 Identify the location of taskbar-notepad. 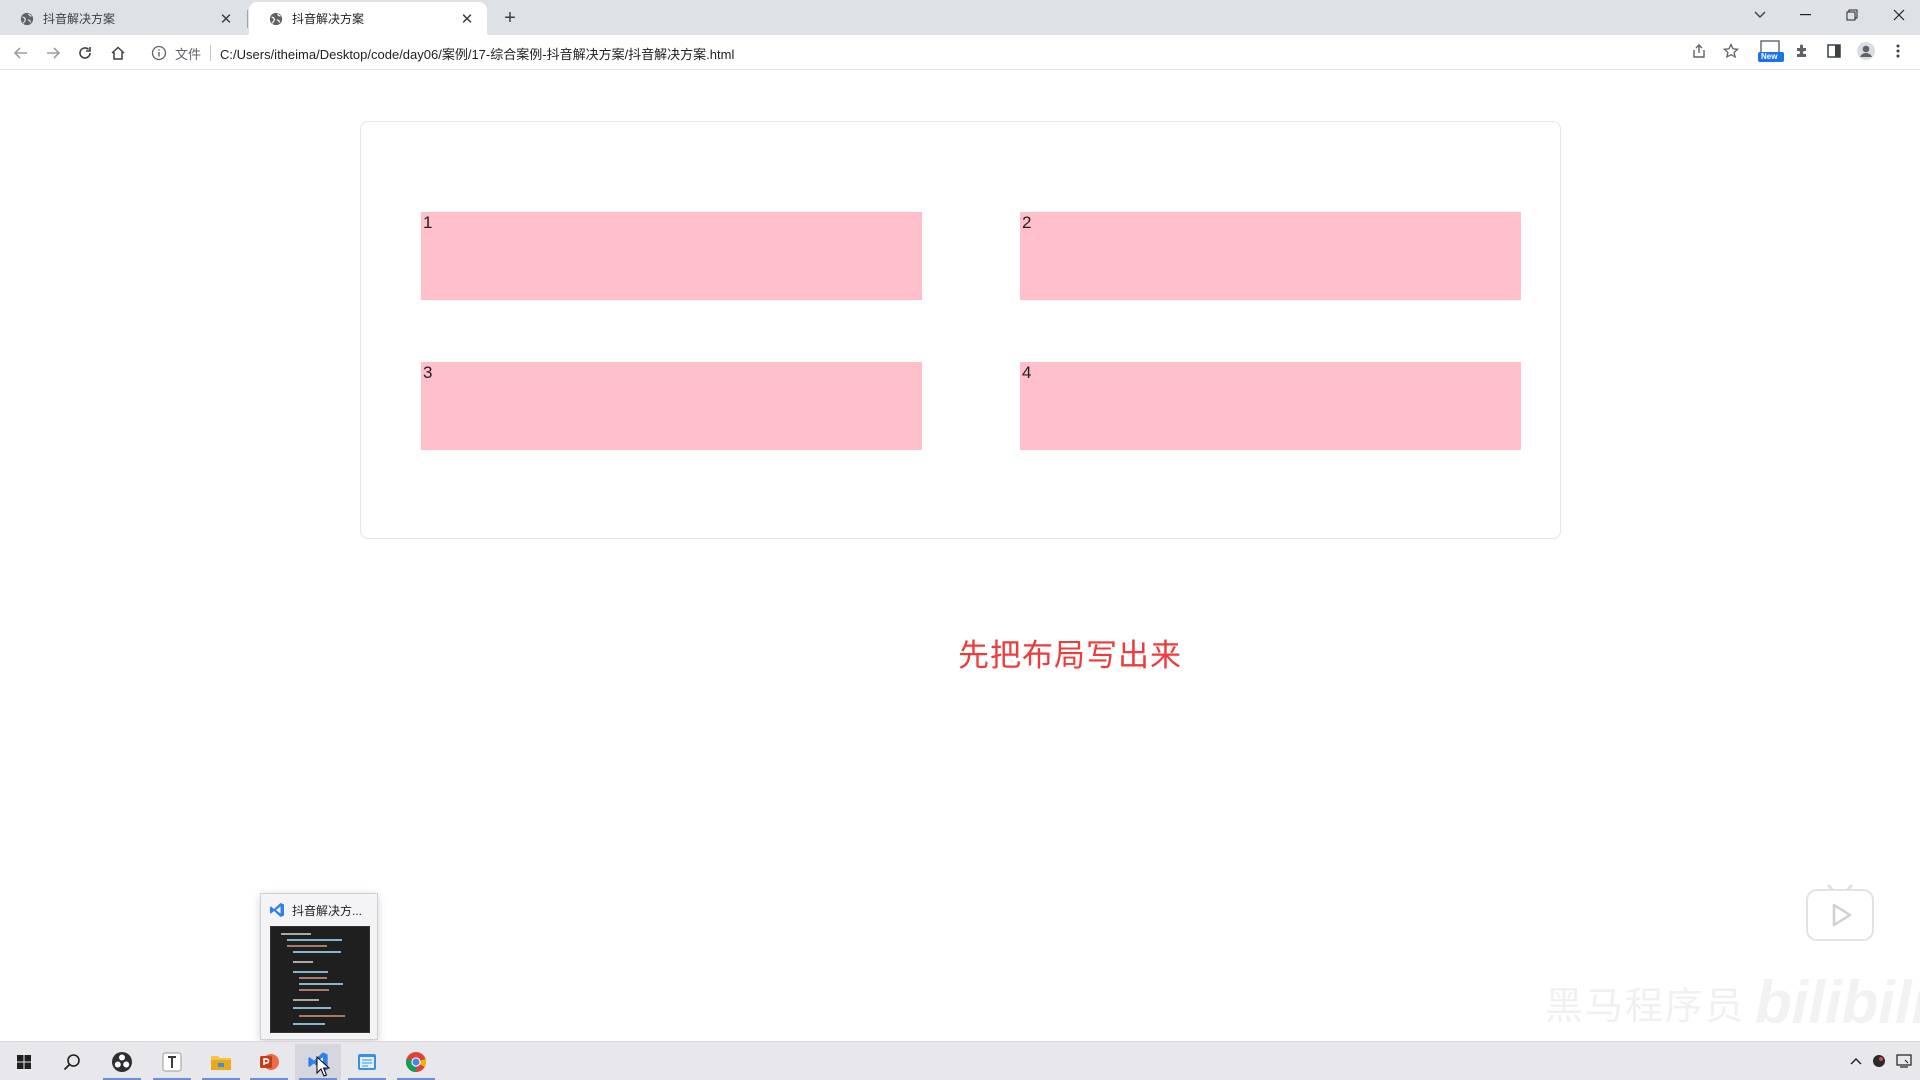
(367, 1062).